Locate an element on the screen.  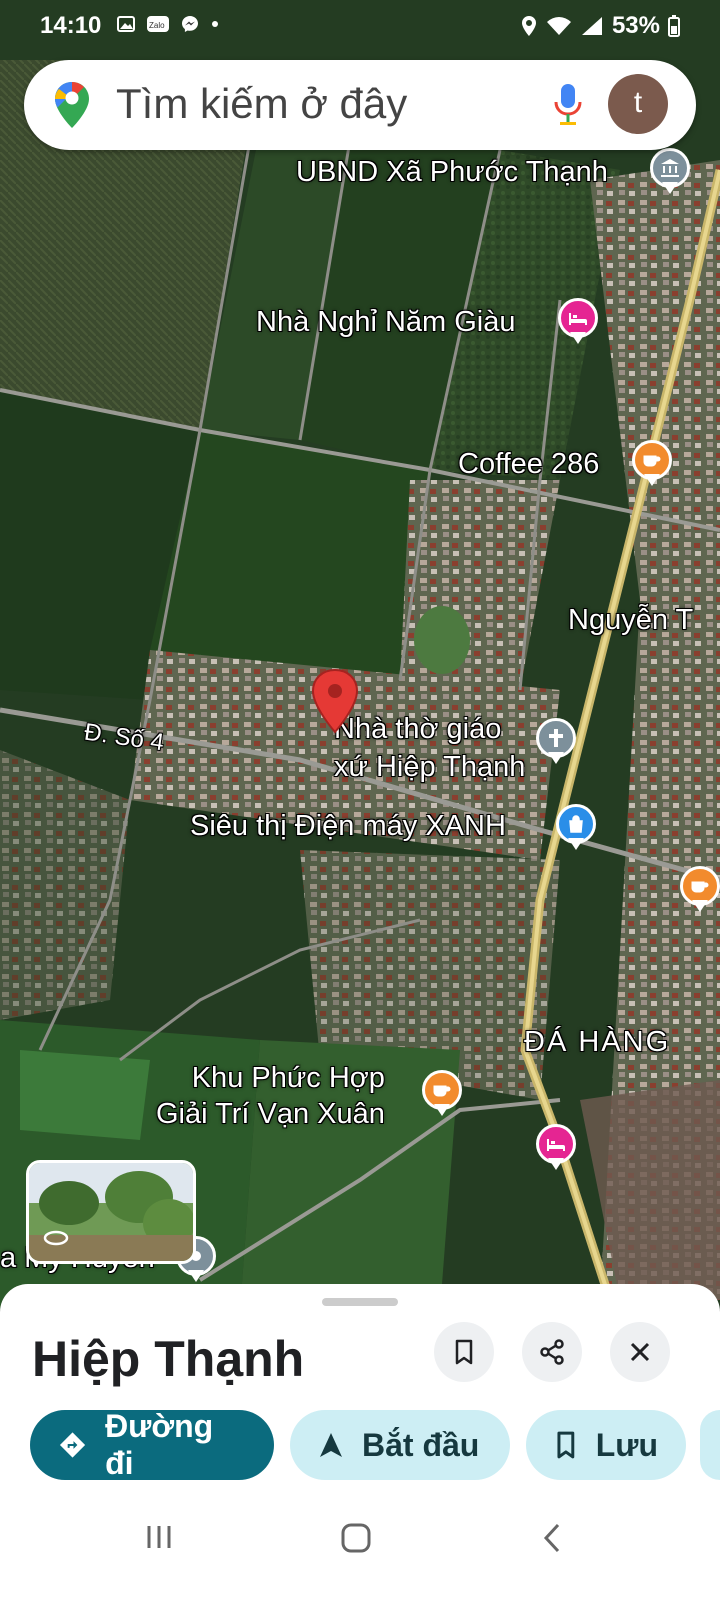
search-placeholder: Tìm kiếm ở đây is located at coordinates (261, 104).